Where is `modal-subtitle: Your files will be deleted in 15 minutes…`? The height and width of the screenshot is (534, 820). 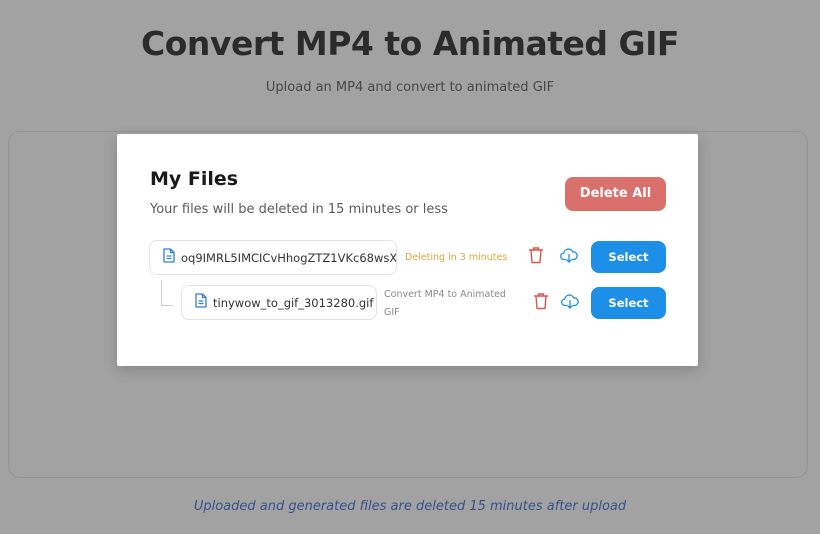
modal-subtitle: Your files will be deleted in 15 minutes… is located at coordinates (299, 209).